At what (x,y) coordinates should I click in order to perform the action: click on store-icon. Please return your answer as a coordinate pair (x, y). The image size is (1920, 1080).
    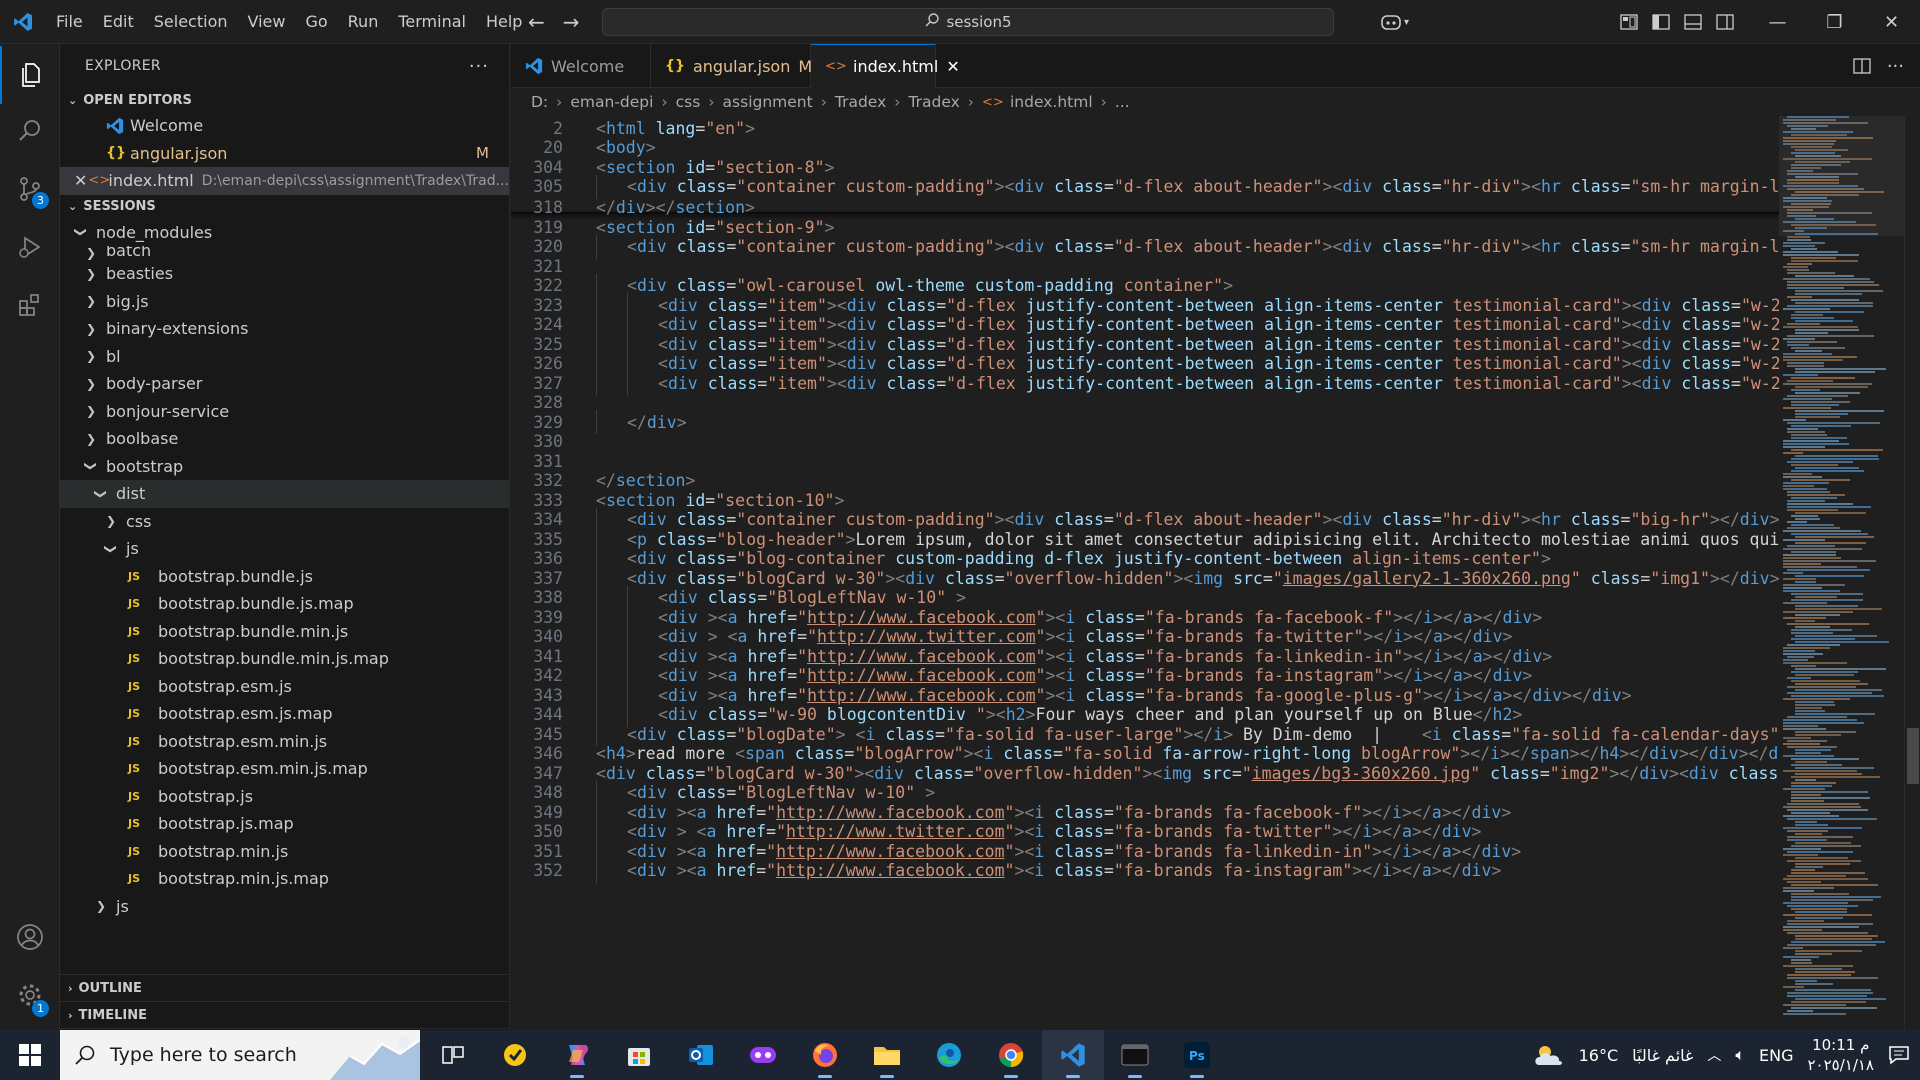
    Looking at the image, I should click on (639, 1055).